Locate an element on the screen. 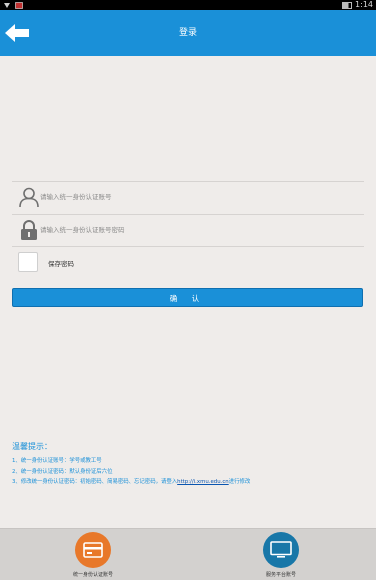  user-icon is located at coordinates (29, 197).